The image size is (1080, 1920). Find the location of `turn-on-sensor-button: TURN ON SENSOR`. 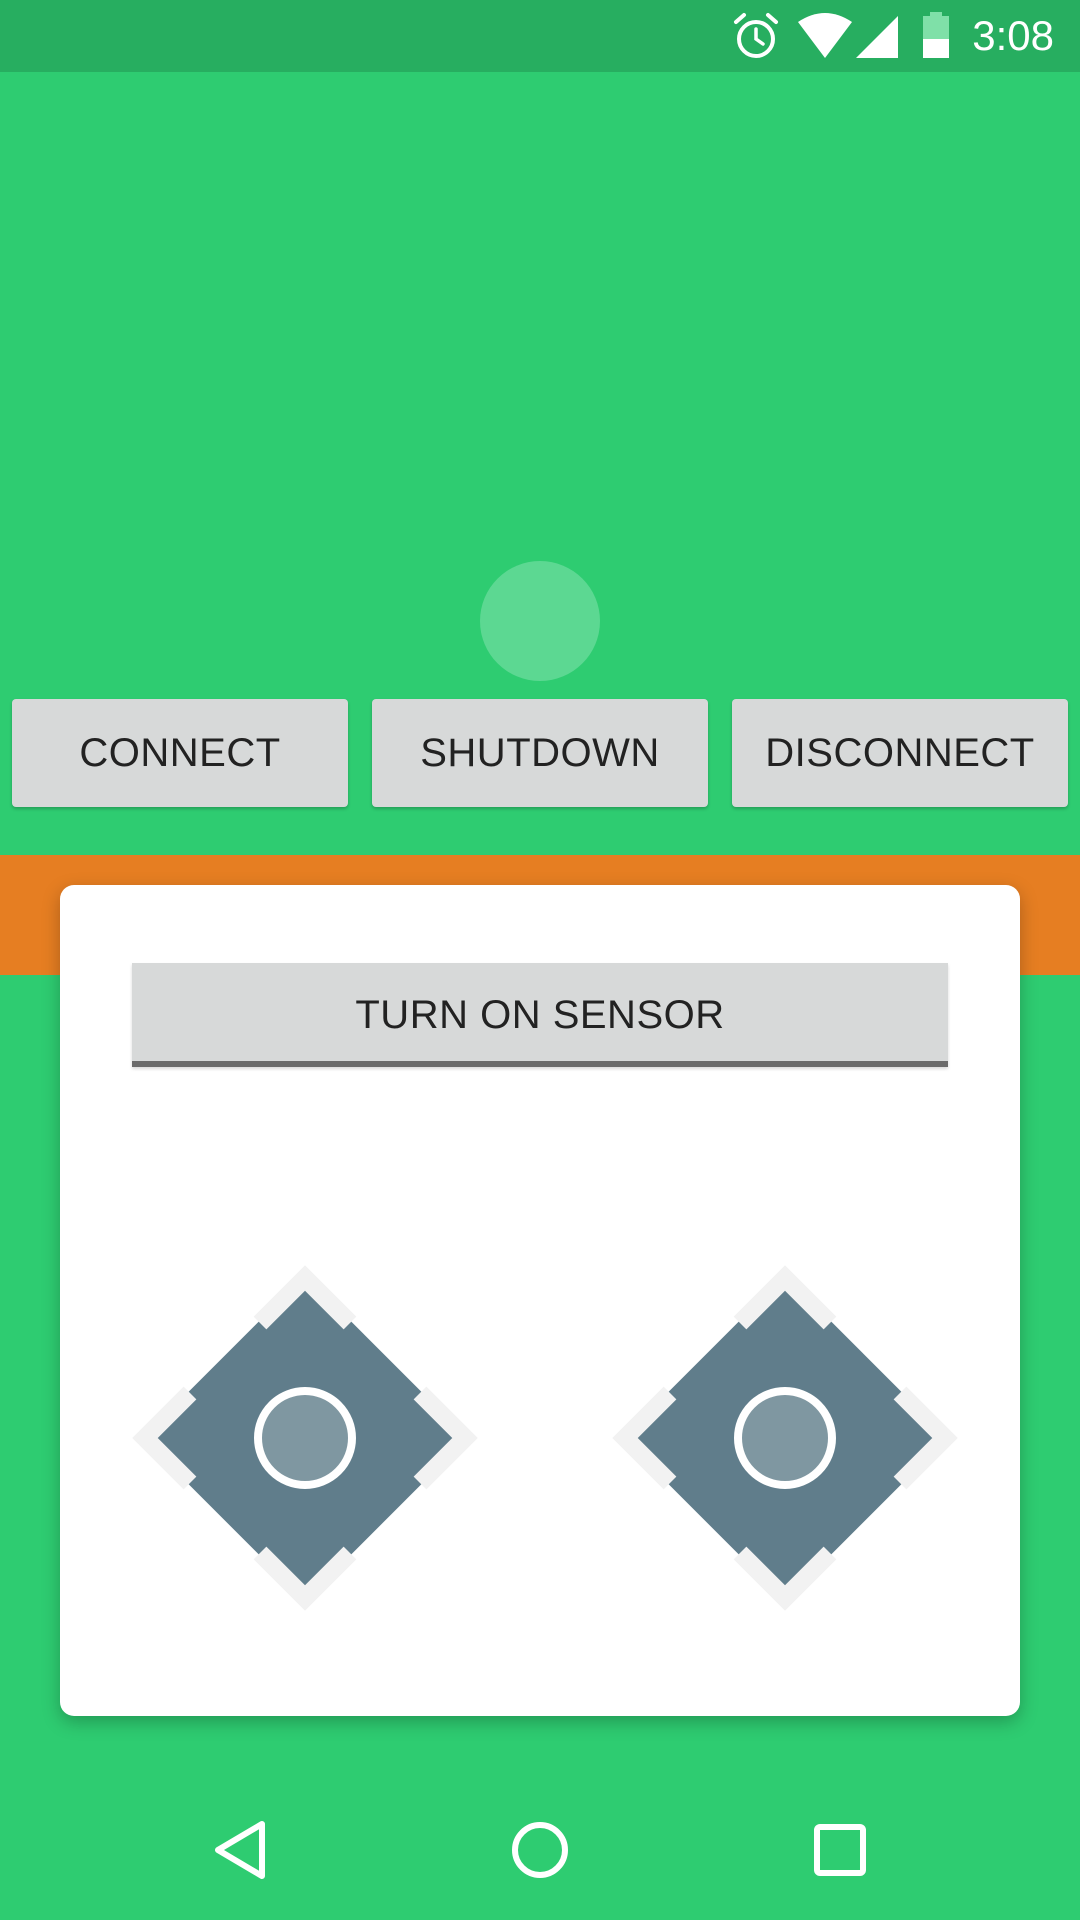

turn-on-sensor-button: TURN ON SENSOR is located at coordinates (540, 1015).